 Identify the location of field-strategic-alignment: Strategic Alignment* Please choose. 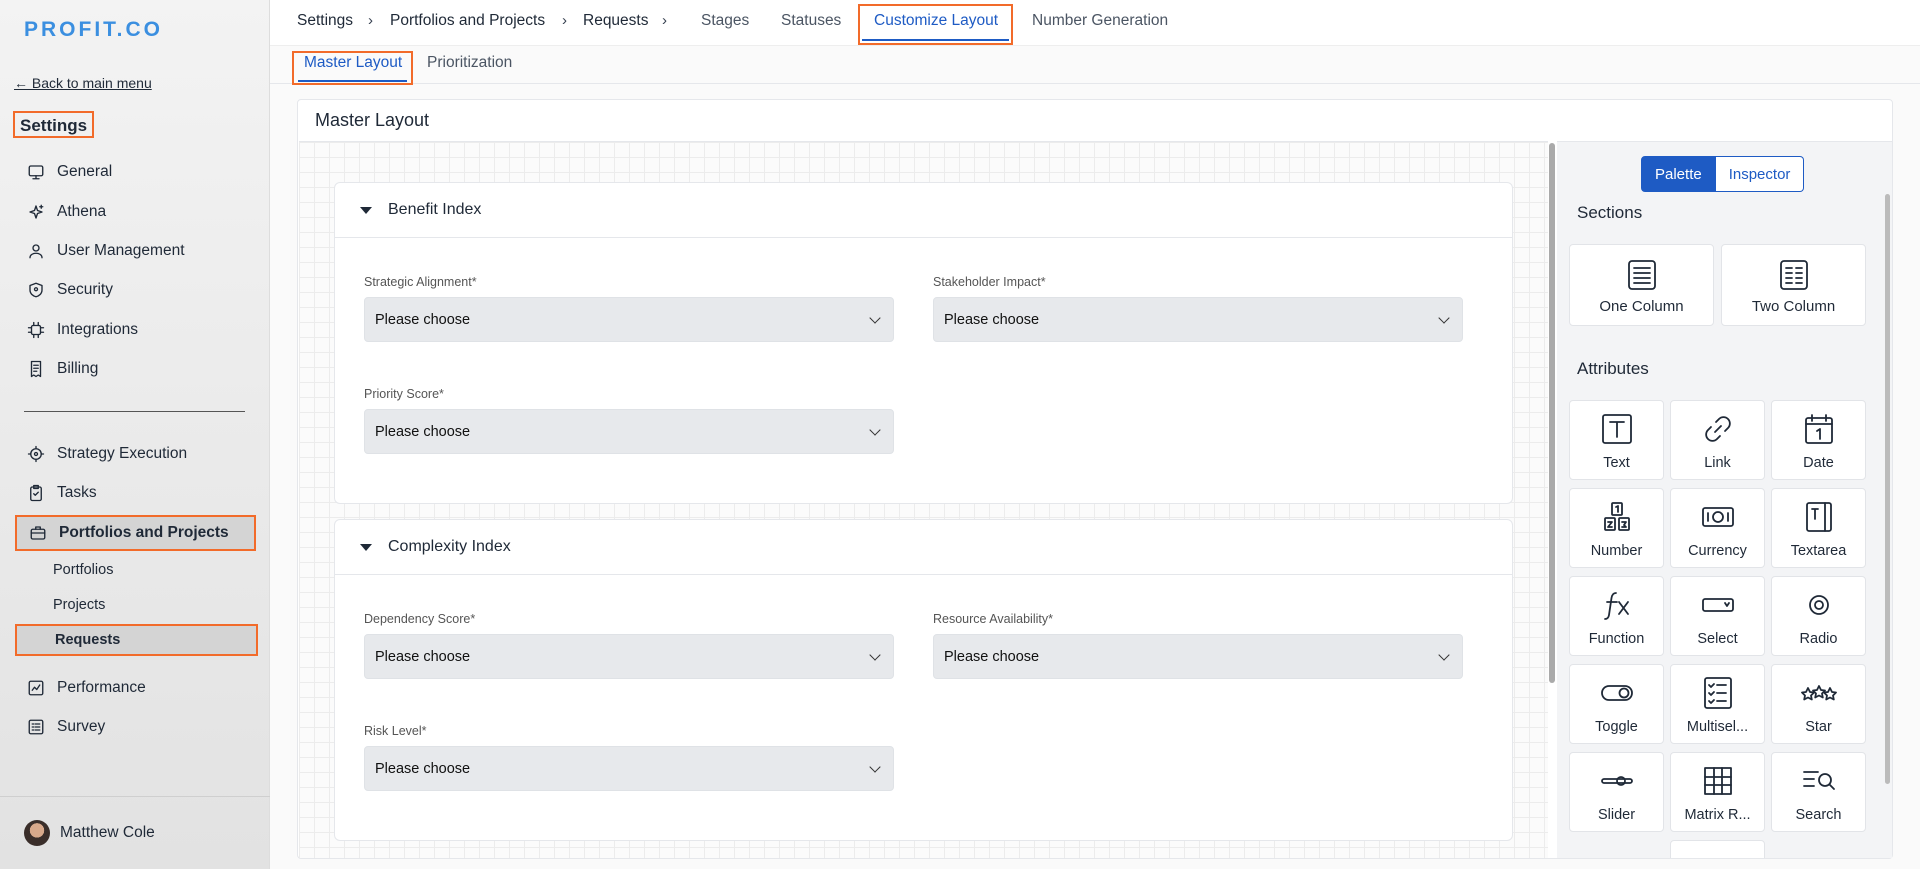
(629, 308).